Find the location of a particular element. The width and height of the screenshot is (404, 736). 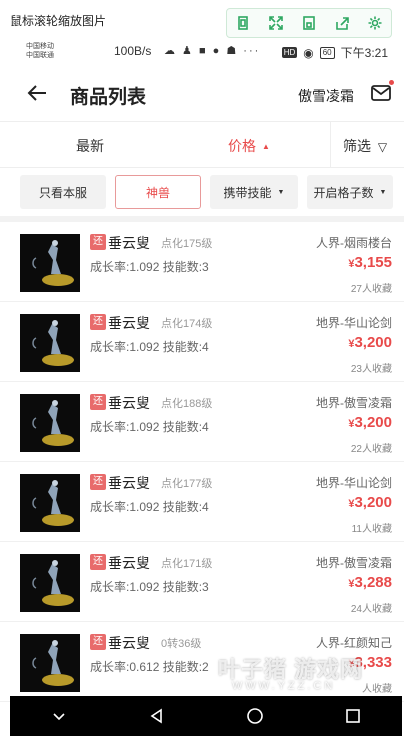

clock: 下午3:21 is located at coordinates (364, 53).